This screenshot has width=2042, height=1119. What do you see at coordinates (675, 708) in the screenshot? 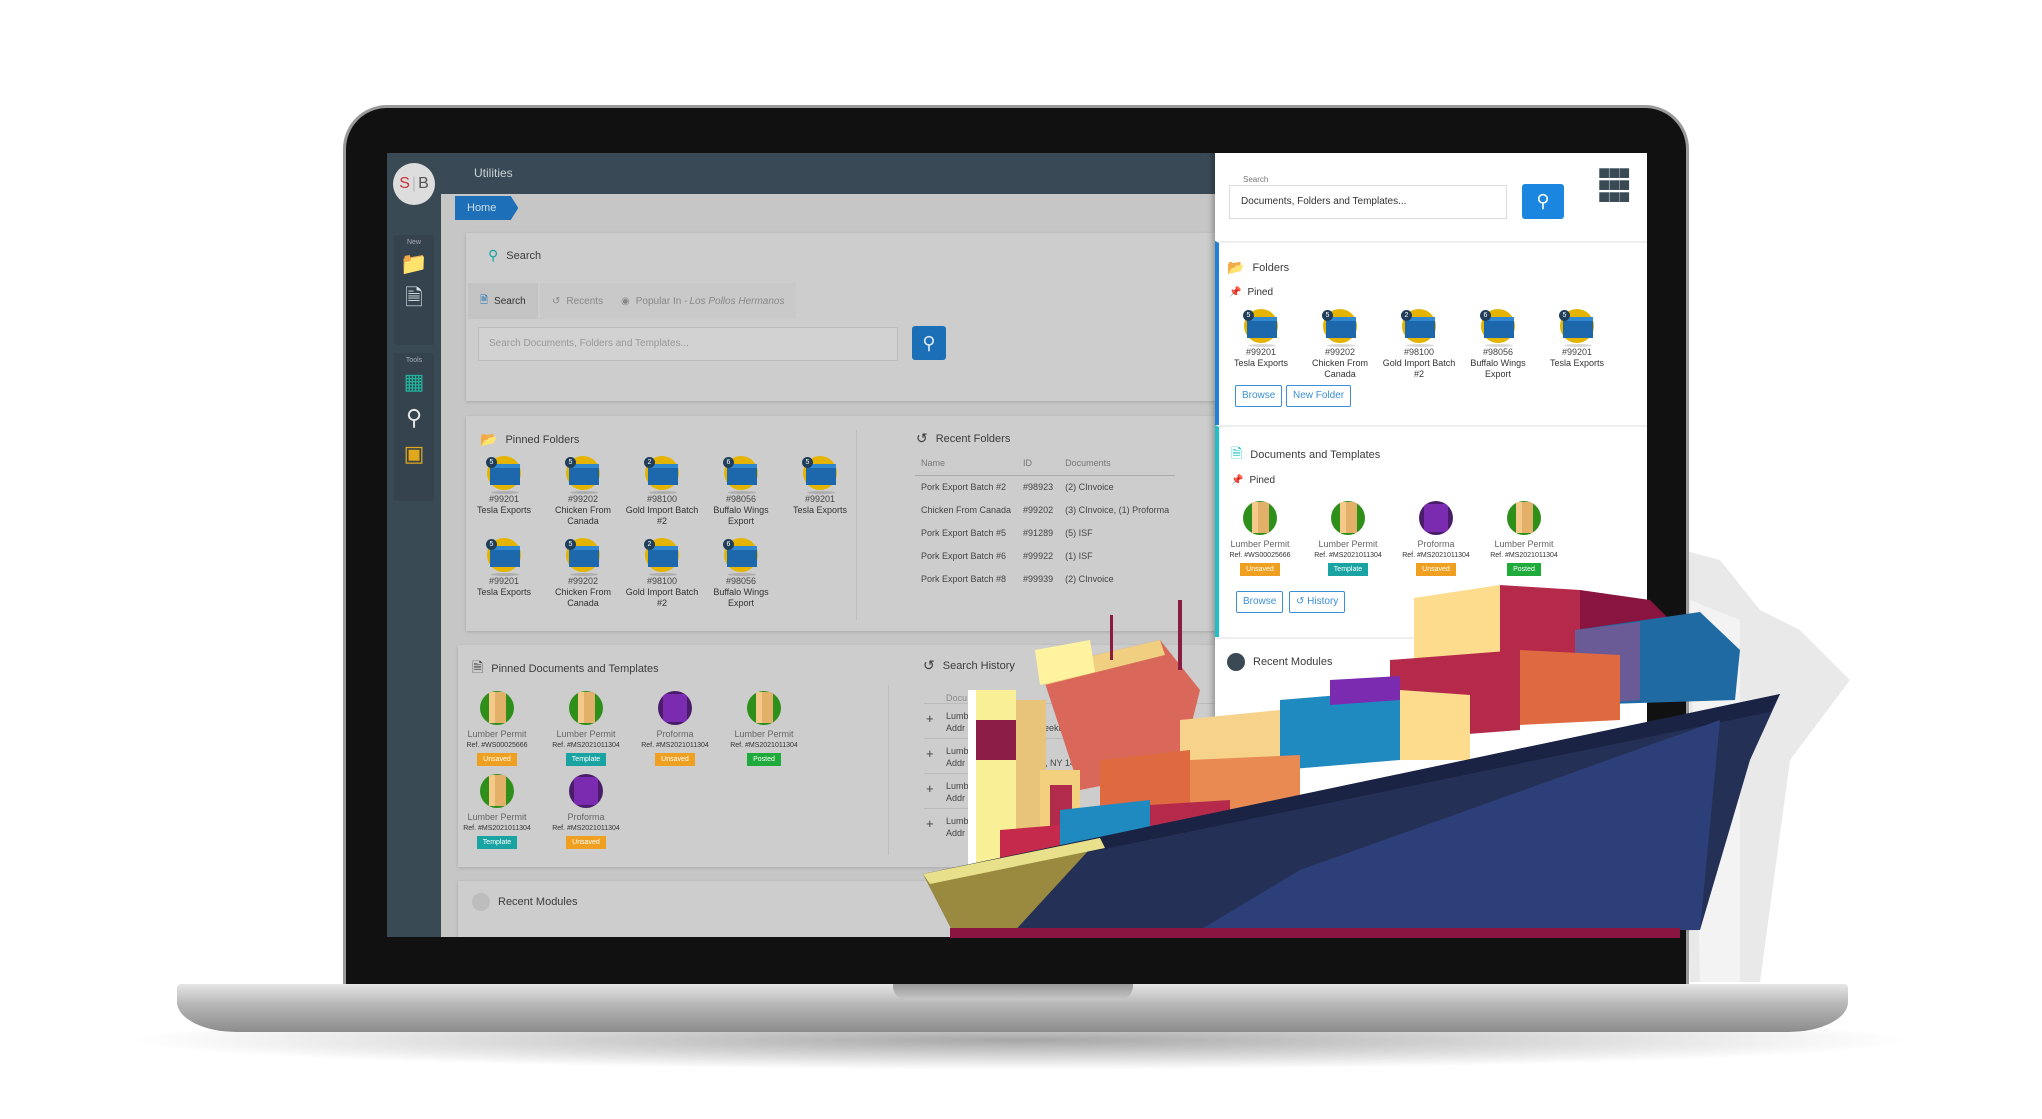
I see `proforma-icon` at bounding box center [675, 708].